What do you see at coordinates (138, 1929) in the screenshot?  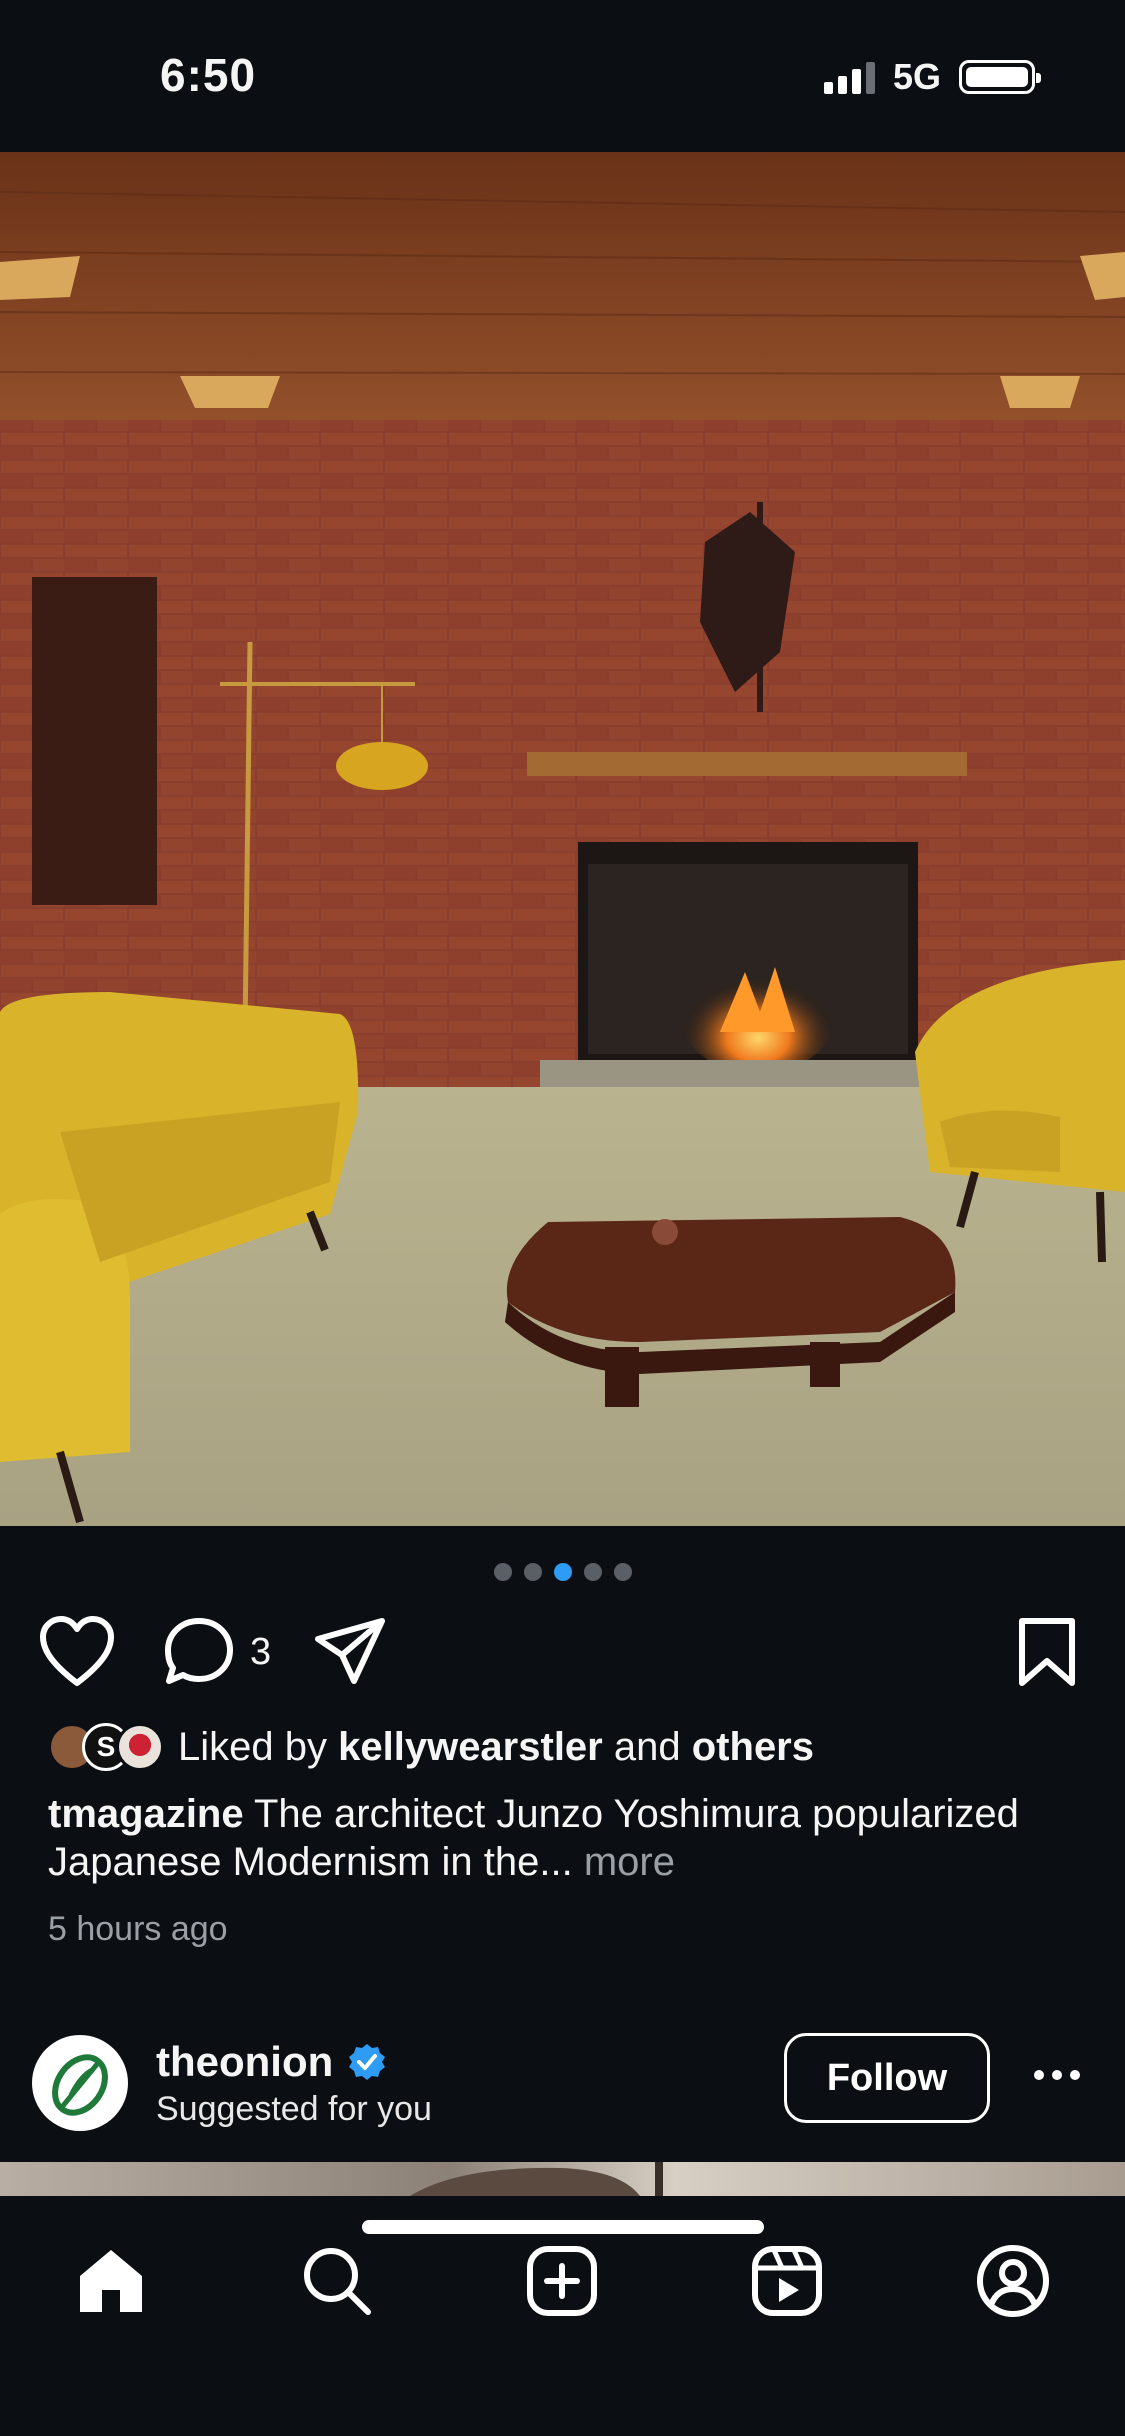 I see `post-timestamp: 5 hours ago` at bounding box center [138, 1929].